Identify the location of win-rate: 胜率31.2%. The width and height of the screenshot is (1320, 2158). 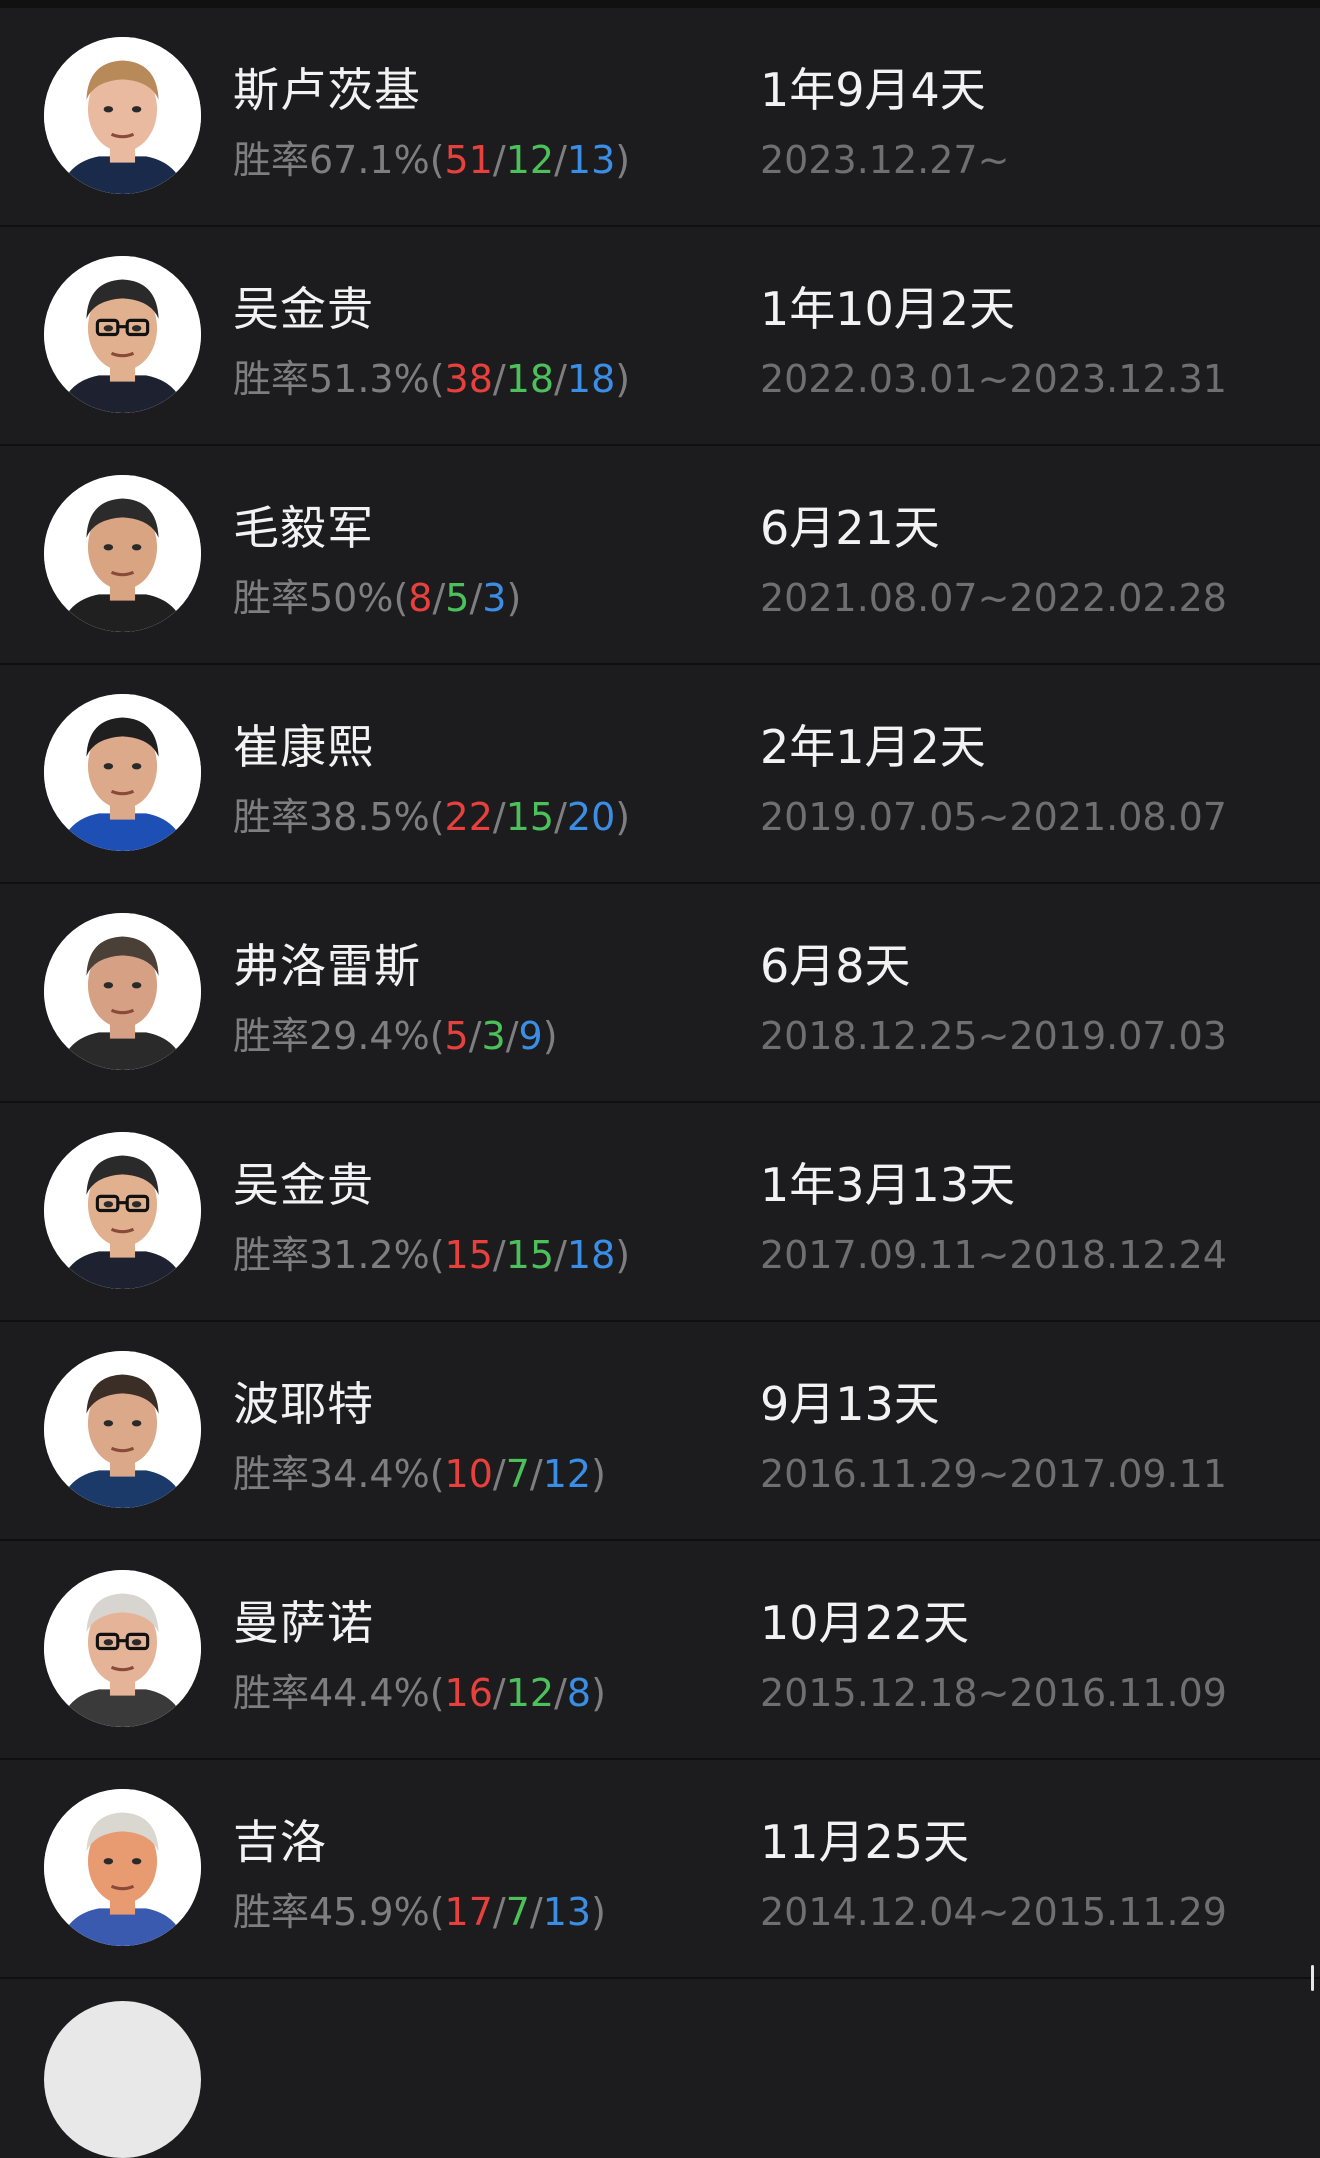
(331, 1255).